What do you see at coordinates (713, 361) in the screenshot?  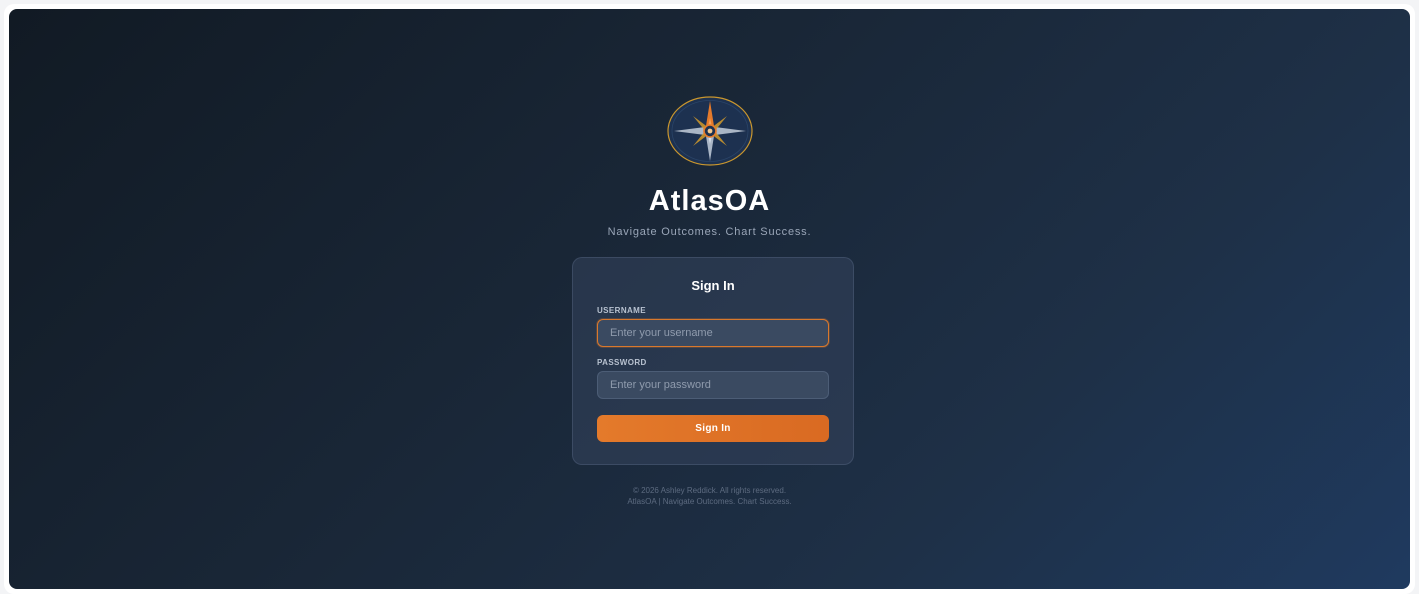 I see `sign-in-card: Sign In USERNAME PASSWORD Sign In` at bounding box center [713, 361].